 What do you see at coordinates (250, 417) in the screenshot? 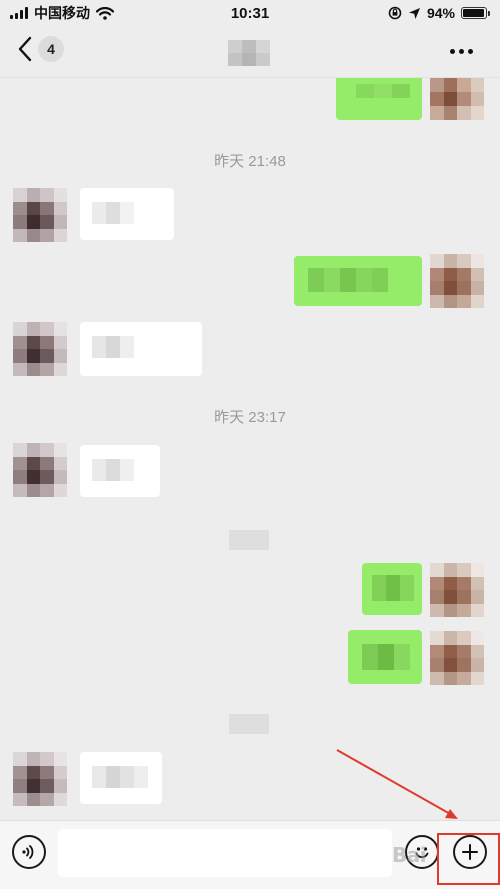
I see `timestamp-label: 昨天 23:17` at bounding box center [250, 417].